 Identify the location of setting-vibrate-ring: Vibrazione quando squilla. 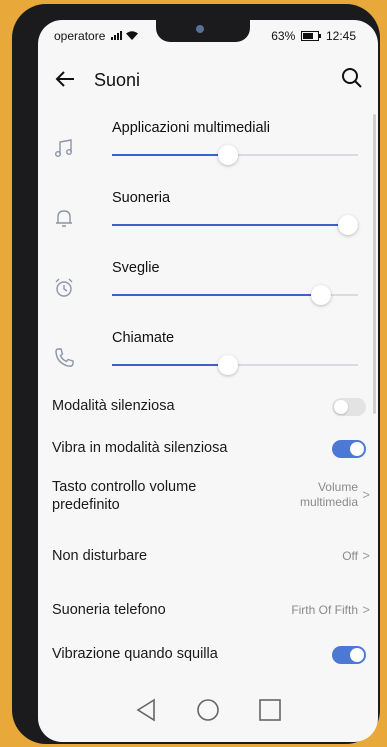
(208, 655).